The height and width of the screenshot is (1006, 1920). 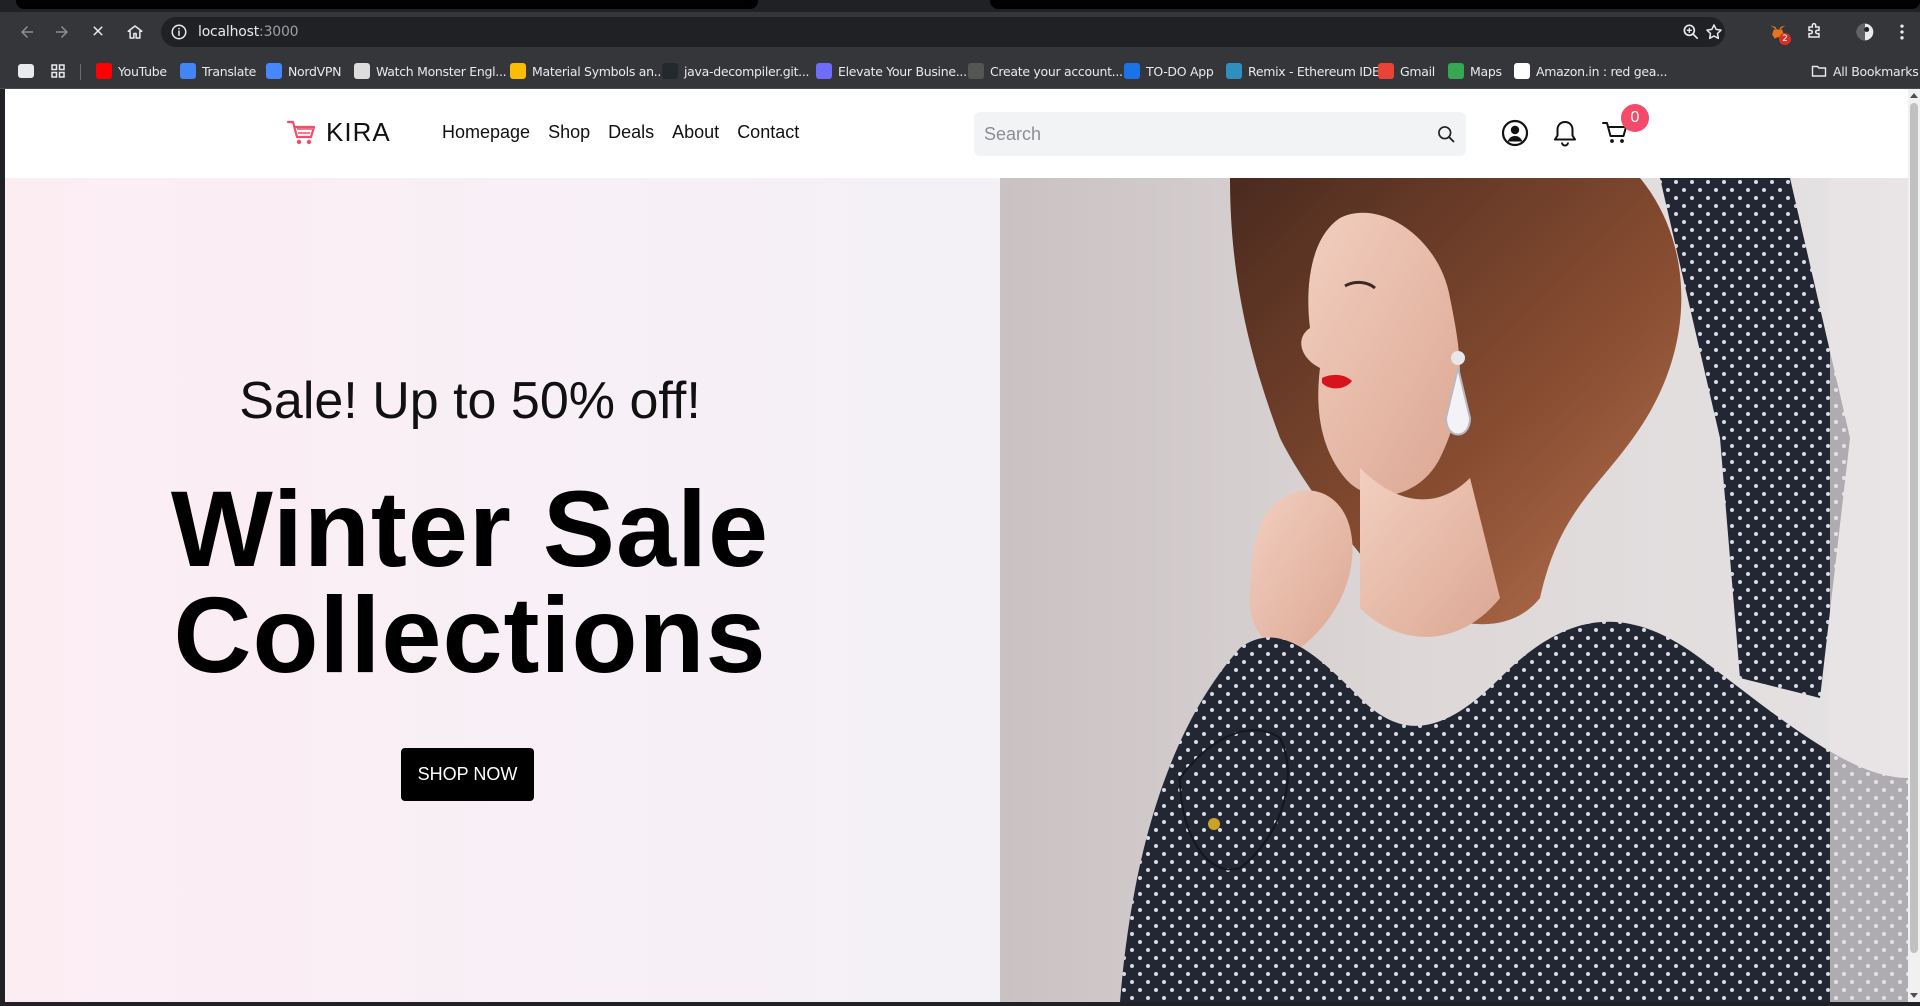 I want to click on window-icon, so click(x=26, y=71).